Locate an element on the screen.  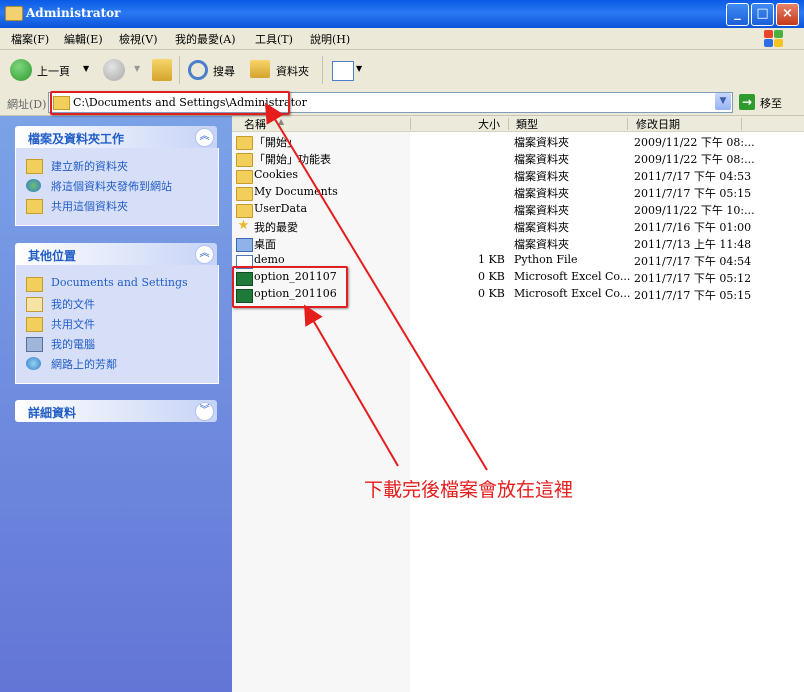
arrow-to-address is located at coordinates (376, 286).